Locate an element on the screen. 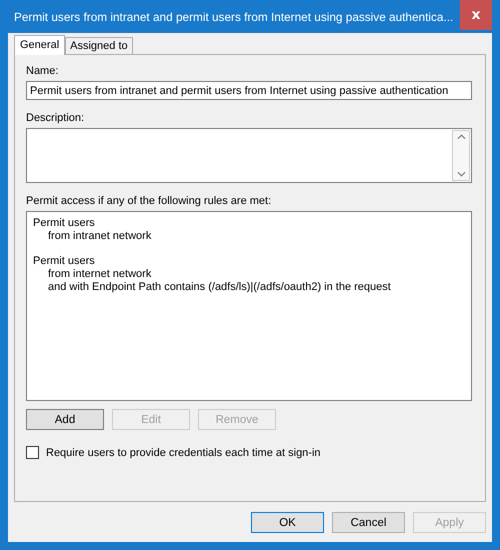 Image resolution: width=500 pixels, height=550 pixels. scroll-up-icon is located at coordinates (461, 137).